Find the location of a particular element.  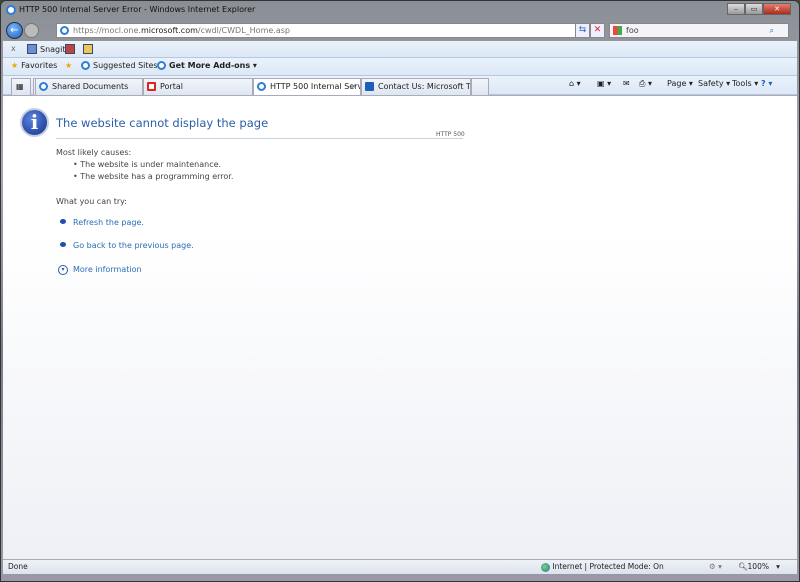

editor-icon is located at coordinates (88, 49).